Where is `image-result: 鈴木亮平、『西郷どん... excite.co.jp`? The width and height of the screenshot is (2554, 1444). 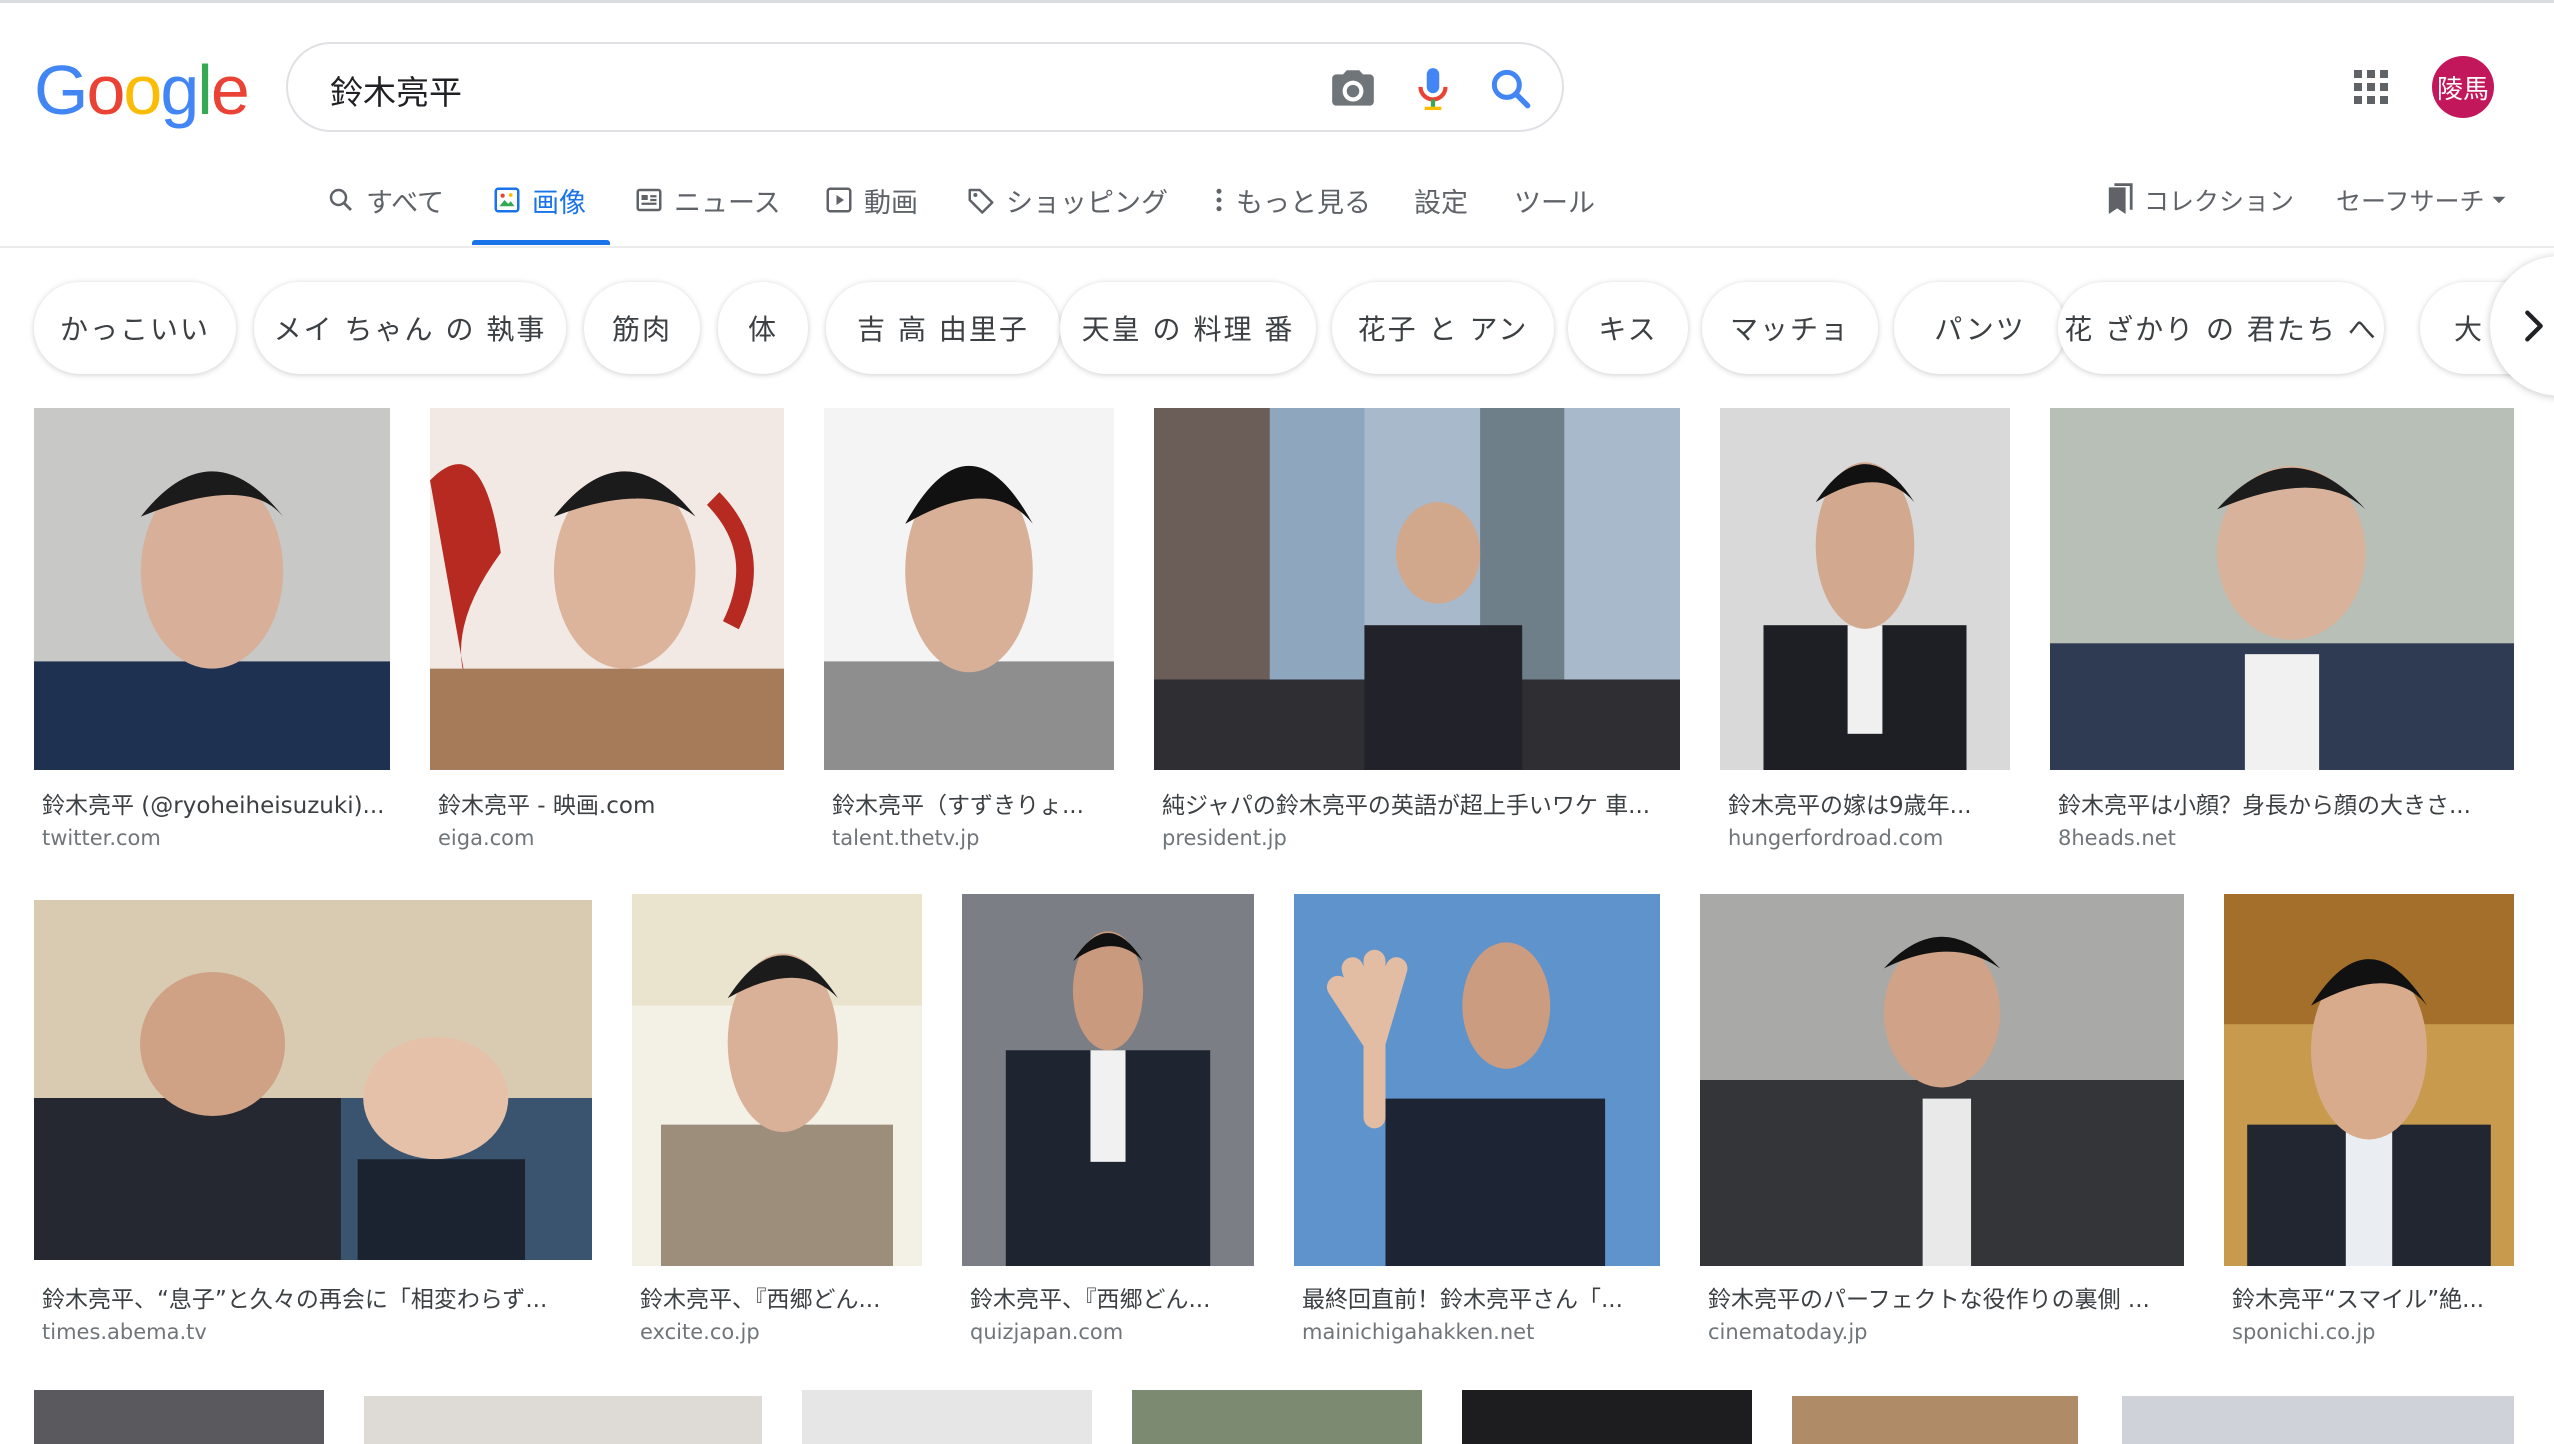 image-result: 鈴木亮平、『西郷どん... excite.co.jp is located at coordinates (777, 1122).